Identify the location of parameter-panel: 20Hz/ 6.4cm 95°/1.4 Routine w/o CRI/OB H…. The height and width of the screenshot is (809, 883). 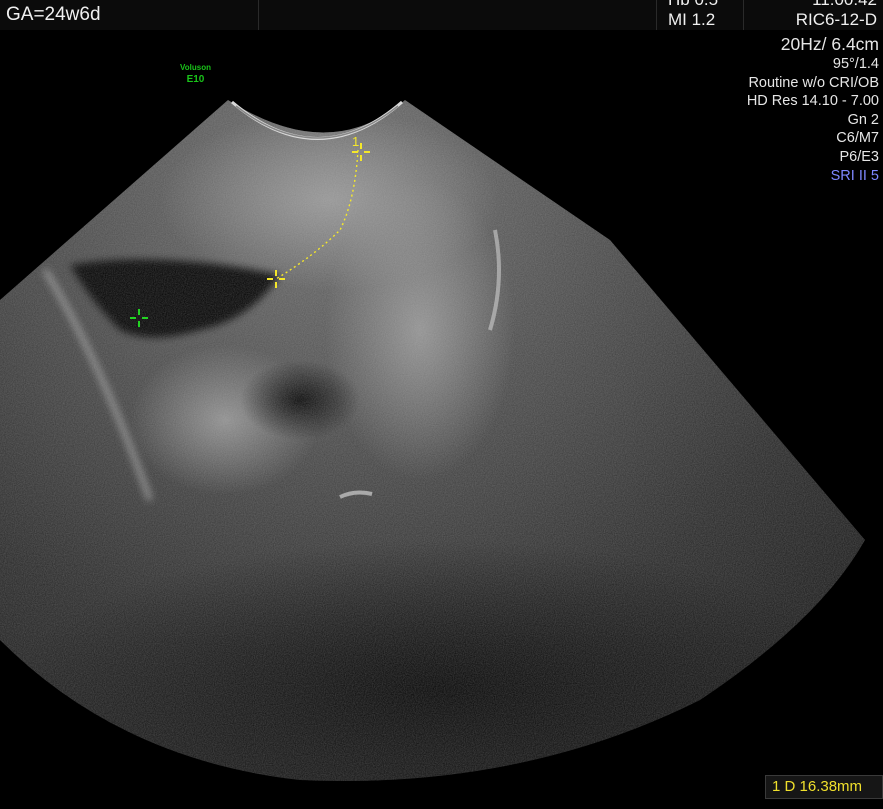
(813, 109).